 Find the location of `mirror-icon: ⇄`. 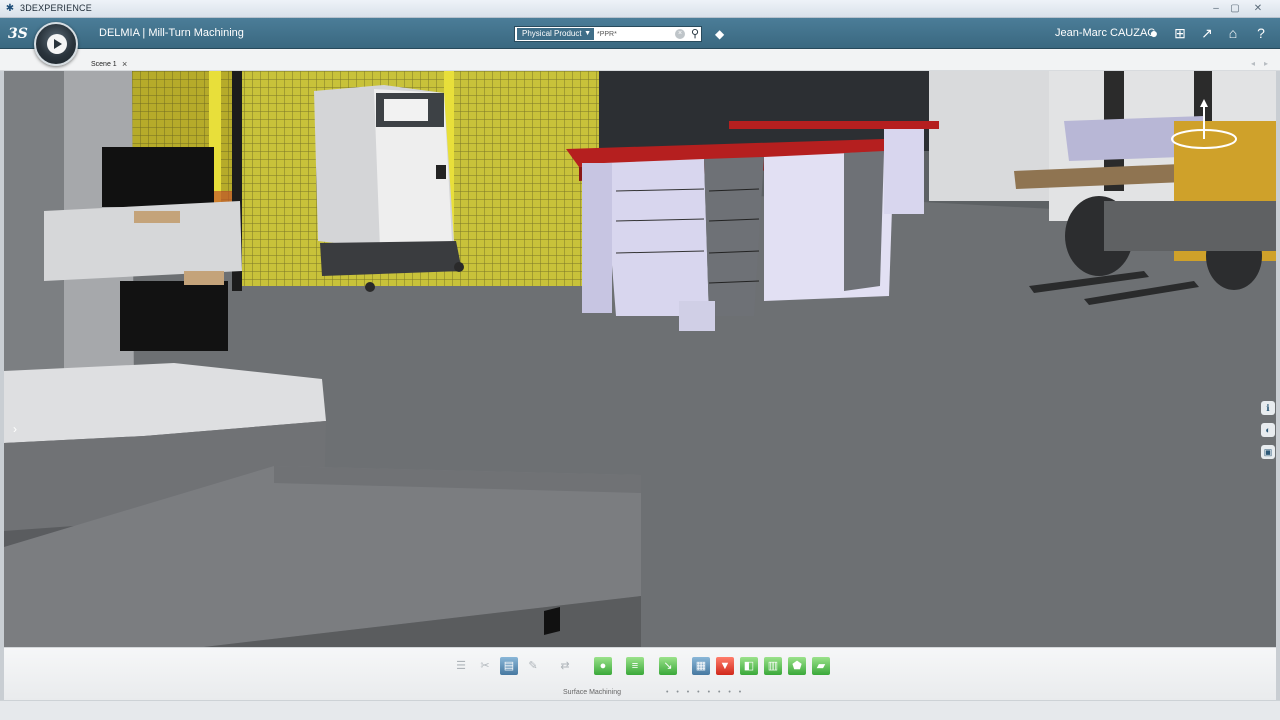

mirror-icon: ⇄ is located at coordinates (565, 666).